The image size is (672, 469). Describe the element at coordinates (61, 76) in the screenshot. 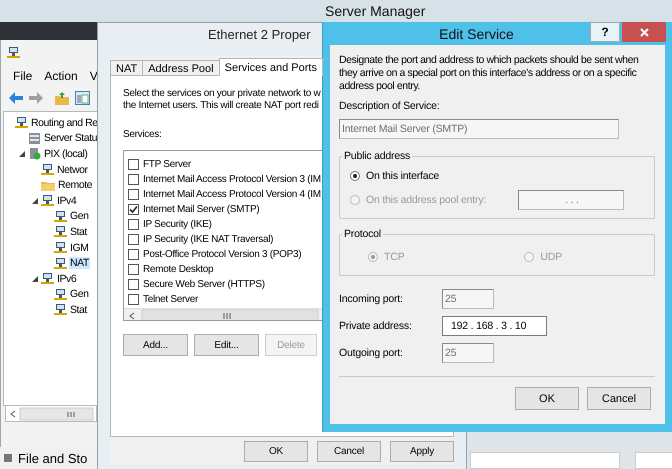

I see `menu-item: Action` at that location.